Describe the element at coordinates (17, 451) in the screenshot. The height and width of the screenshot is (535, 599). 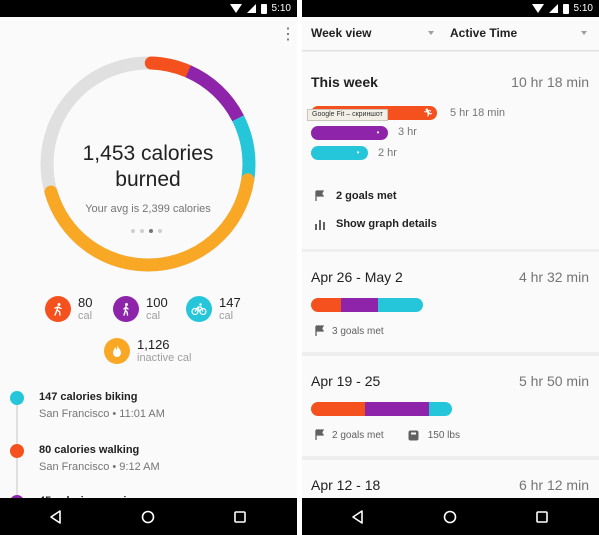
I see `timeline-dot-walking` at that location.